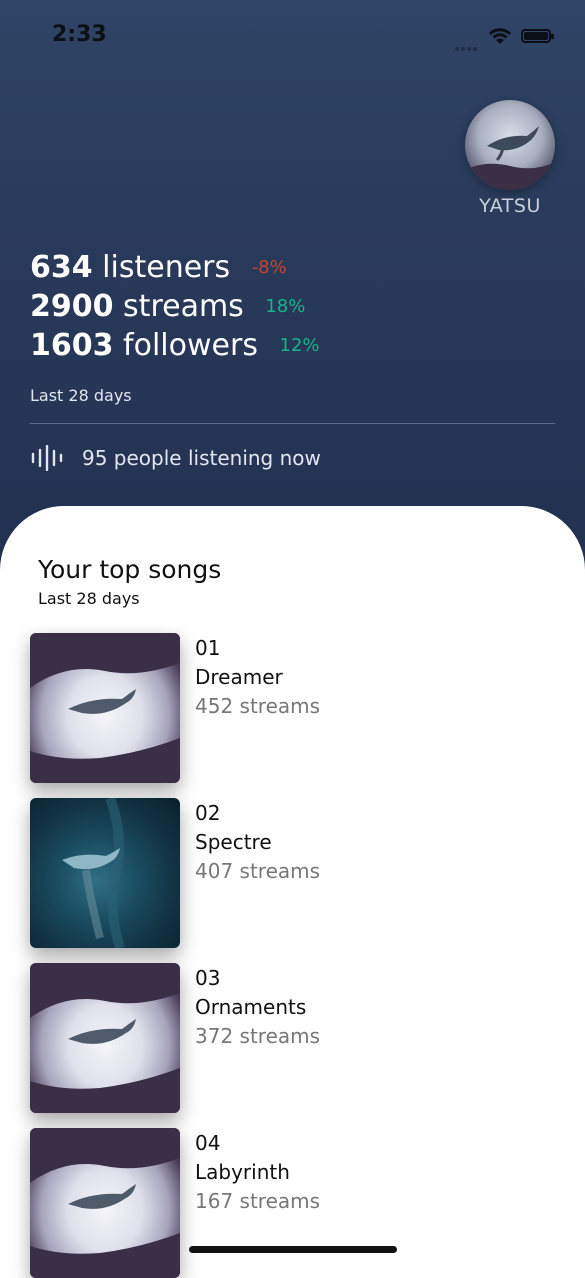  Describe the element at coordinates (208, 648) in the screenshot. I see `song-rank: 01` at that location.